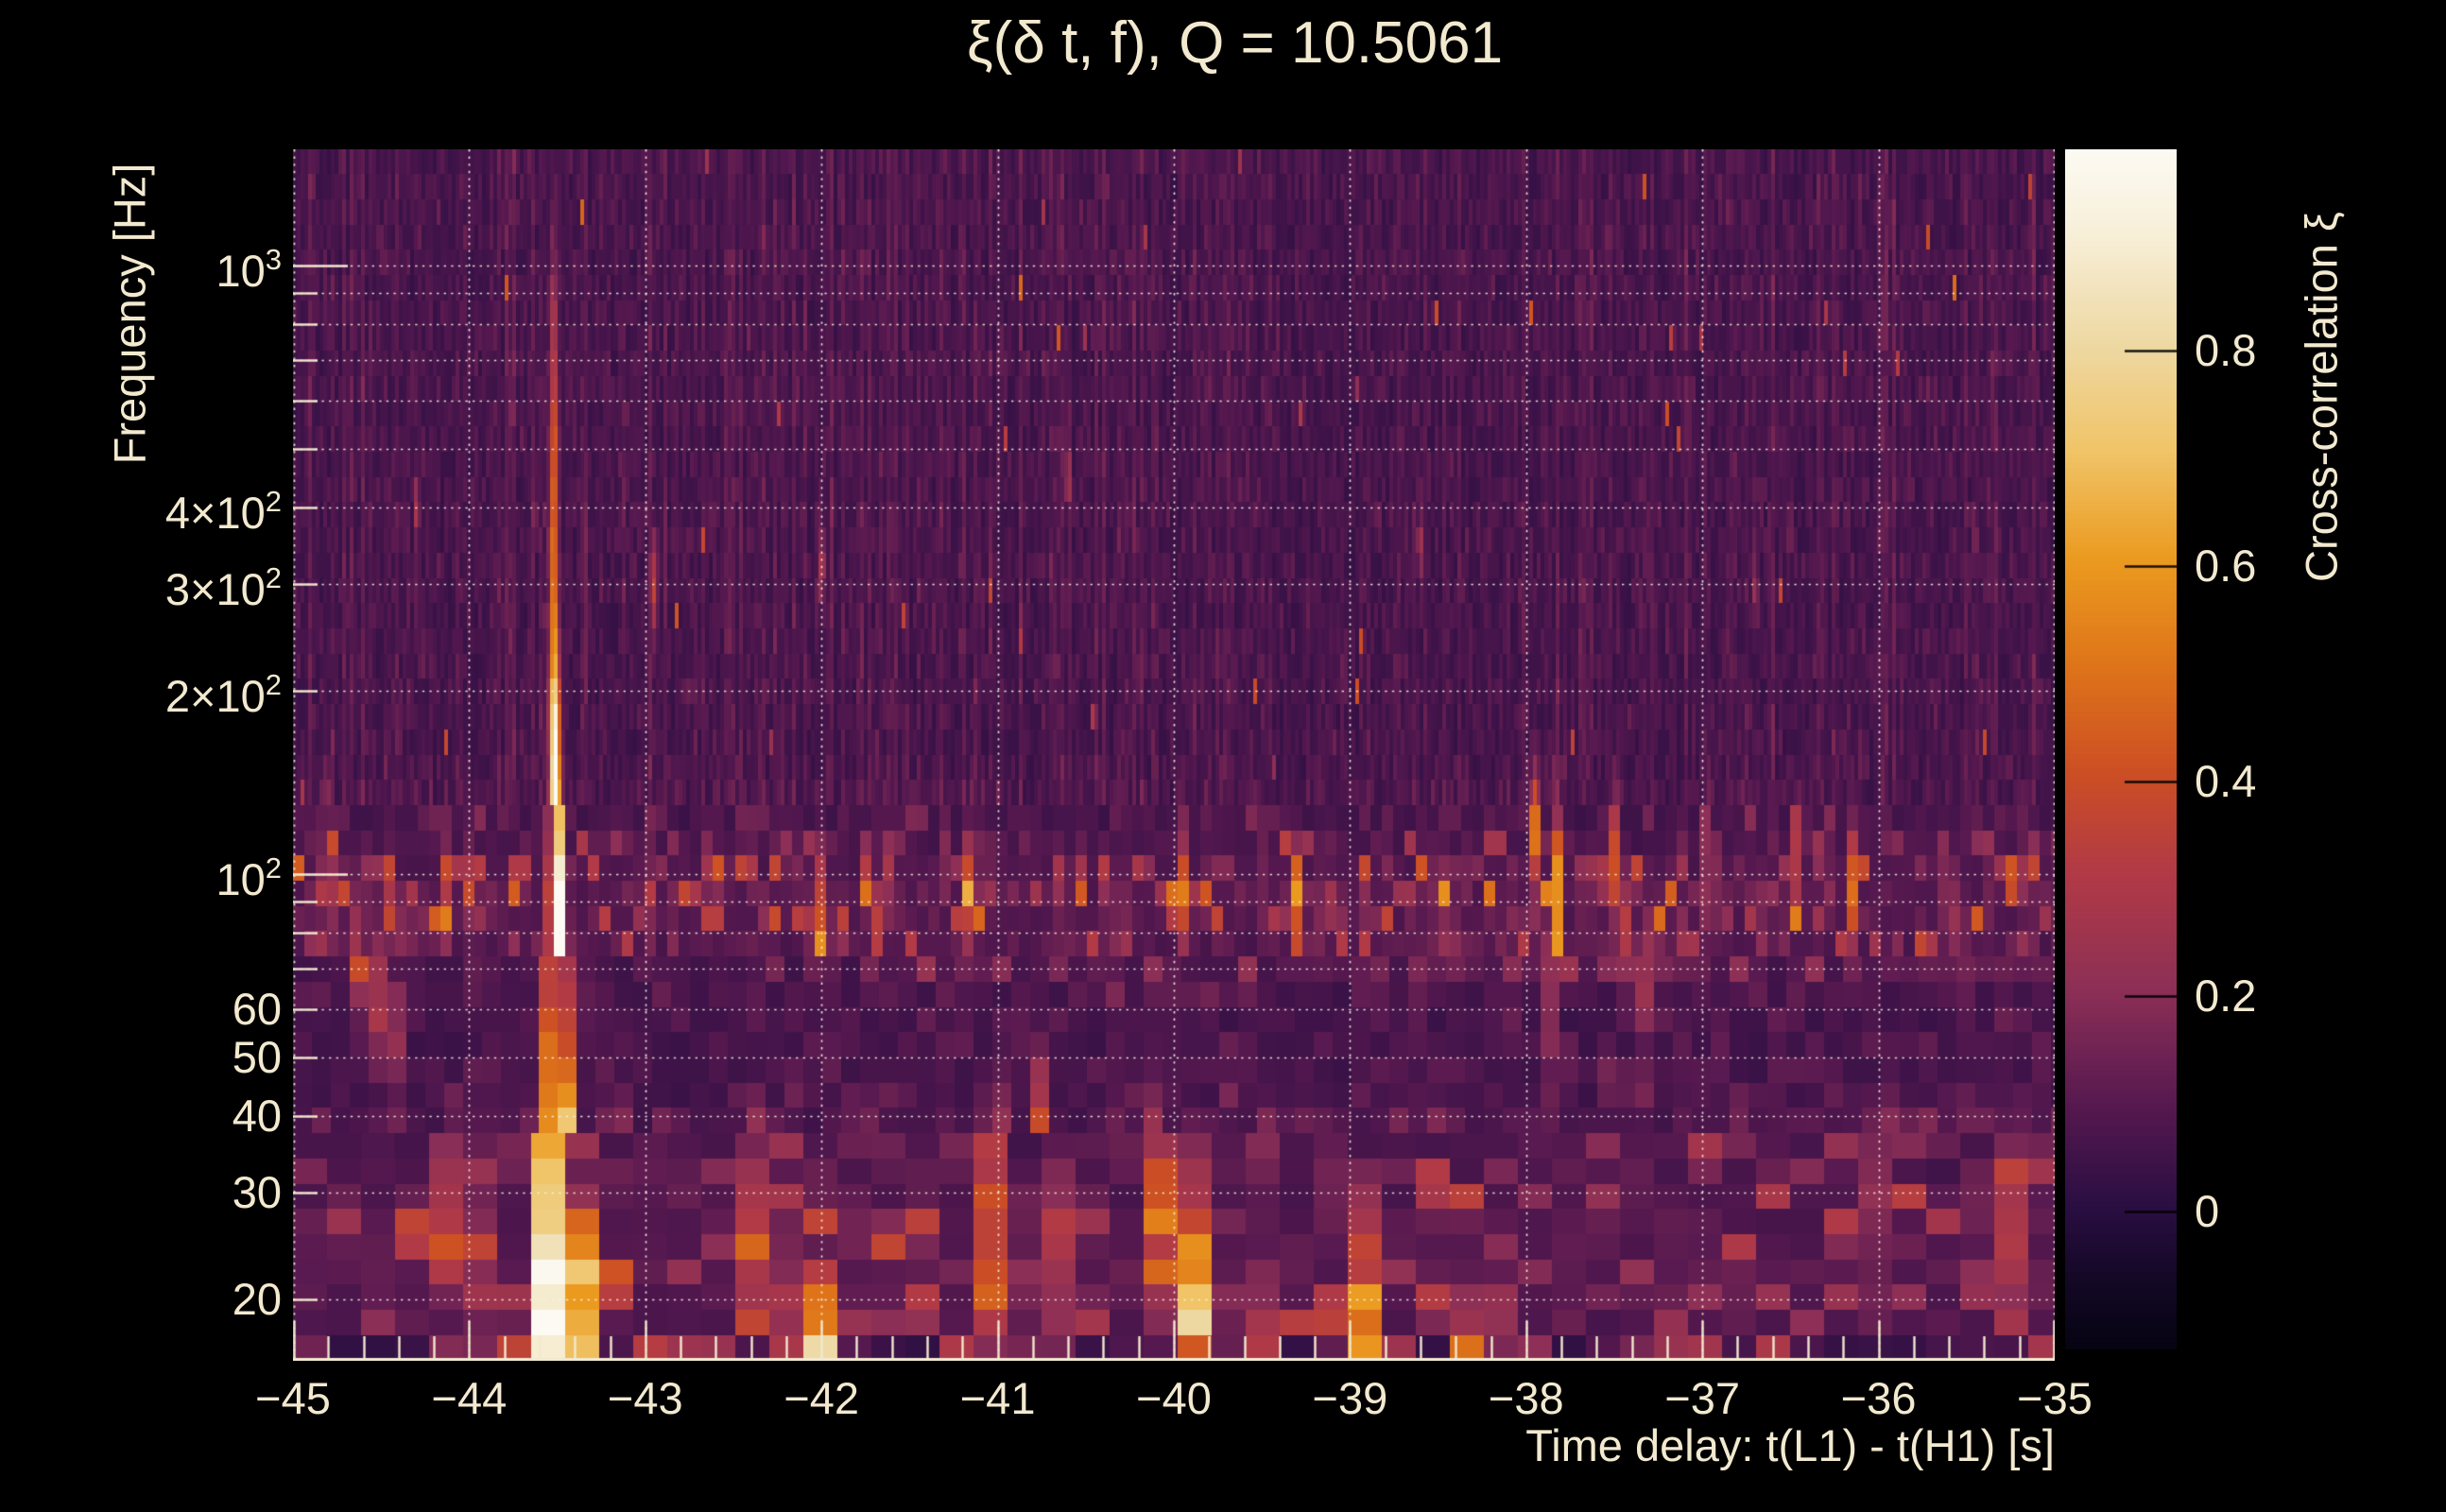 This screenshot has height=1512, width=2446. I want to click on colorbar-gradient, so click(2121, 749).